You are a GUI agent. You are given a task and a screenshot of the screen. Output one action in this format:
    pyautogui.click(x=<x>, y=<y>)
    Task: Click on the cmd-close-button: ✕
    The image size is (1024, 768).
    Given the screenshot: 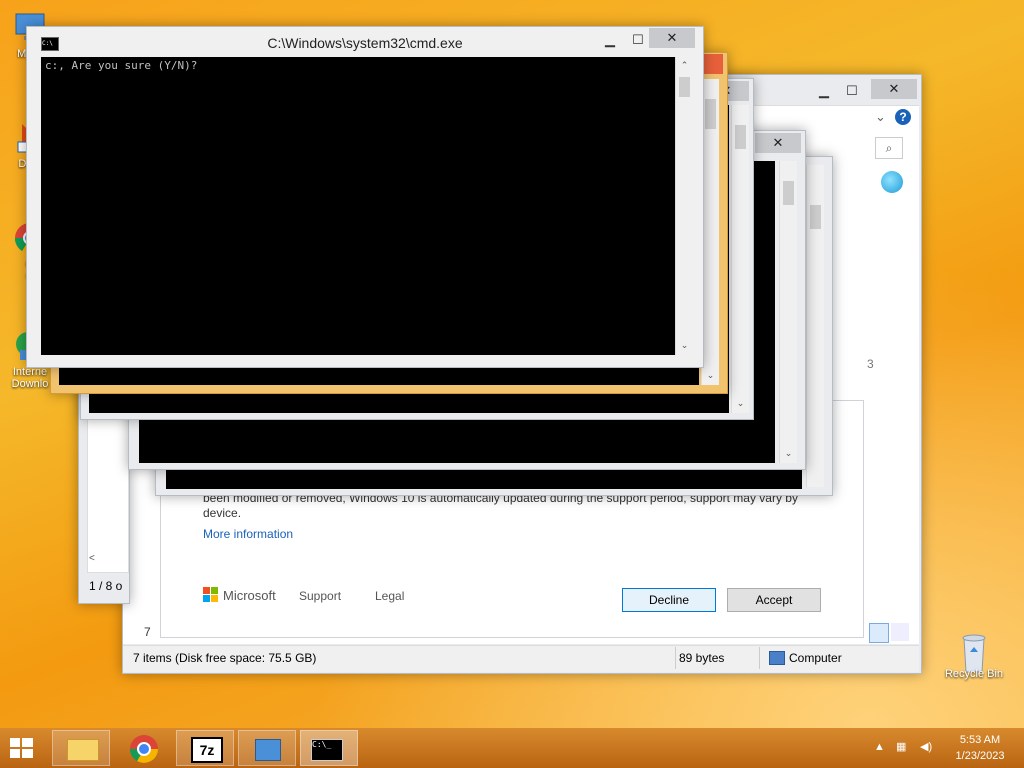 What is the action you would take?
    pyautogui.click(x=672, y=38)
    